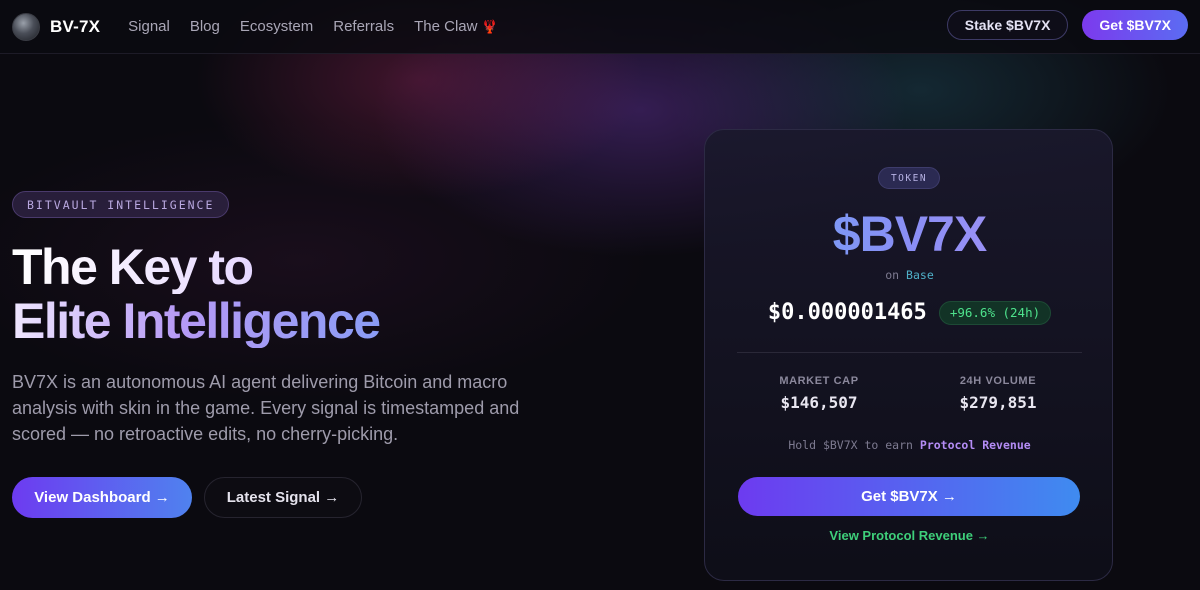 The width and height of the screenshot is (1200, 590). What do you see at coordinates (819, 381) in the screenshot?
I see `market-cap-label: MARKET CAP` at bounding box center [819, 381].